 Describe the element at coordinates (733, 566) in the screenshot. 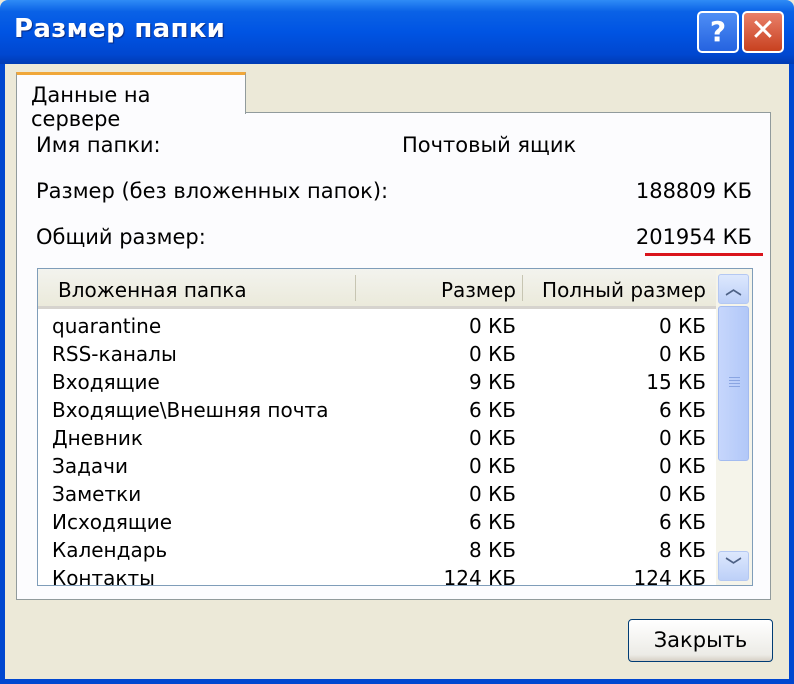

I see `scroll-down-button: ﹀` at that location.